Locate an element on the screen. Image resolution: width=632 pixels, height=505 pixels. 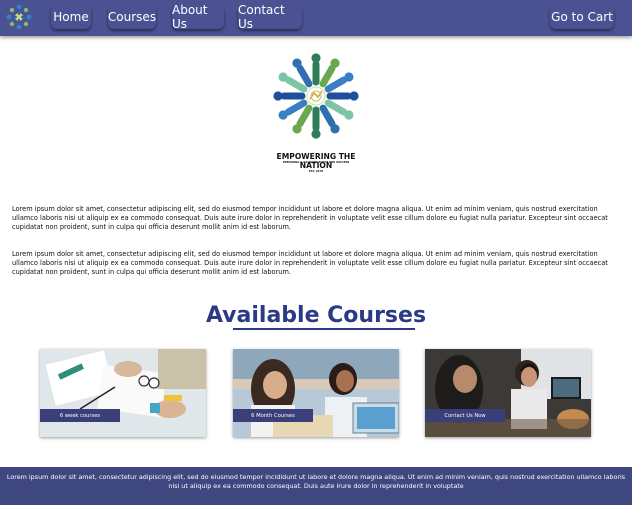
site-logo-icon is located at coordinates (19, 17).